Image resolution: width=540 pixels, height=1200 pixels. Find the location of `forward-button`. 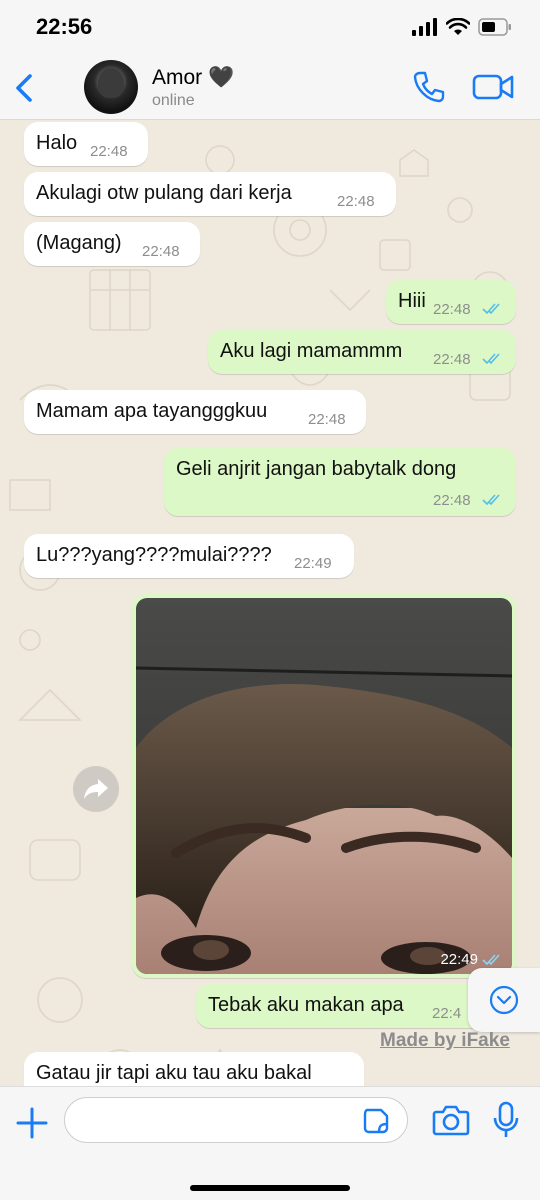

forward-button is located at coordinates (96, 789).